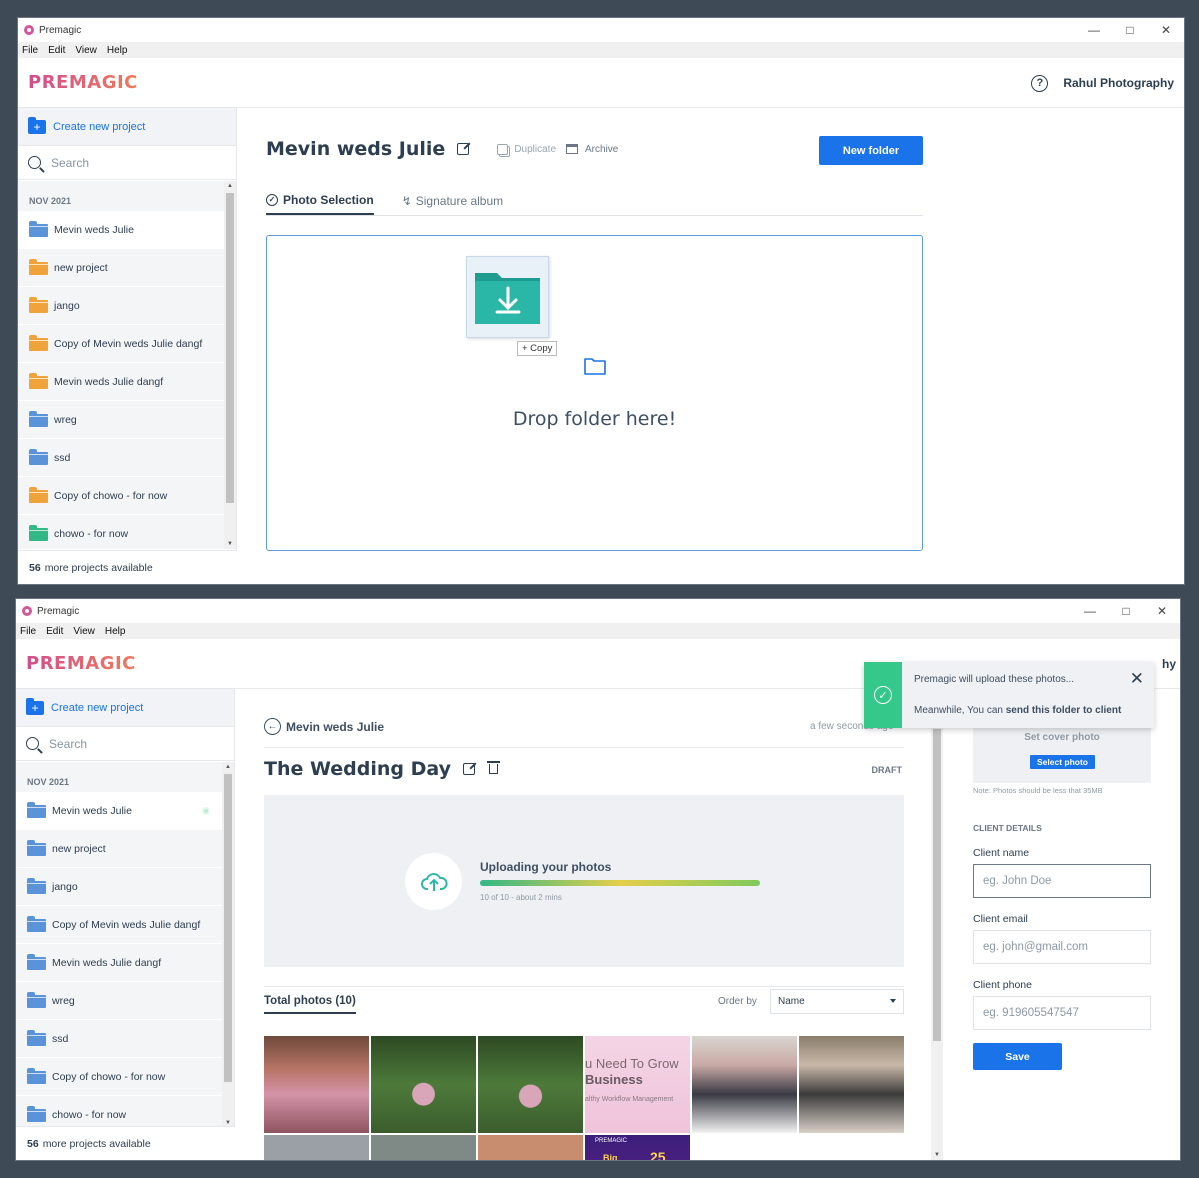 Image resolution: width=1199 pixels, height=1178 pixels. I want to click on help-icon: ?, so click(1040, 83).